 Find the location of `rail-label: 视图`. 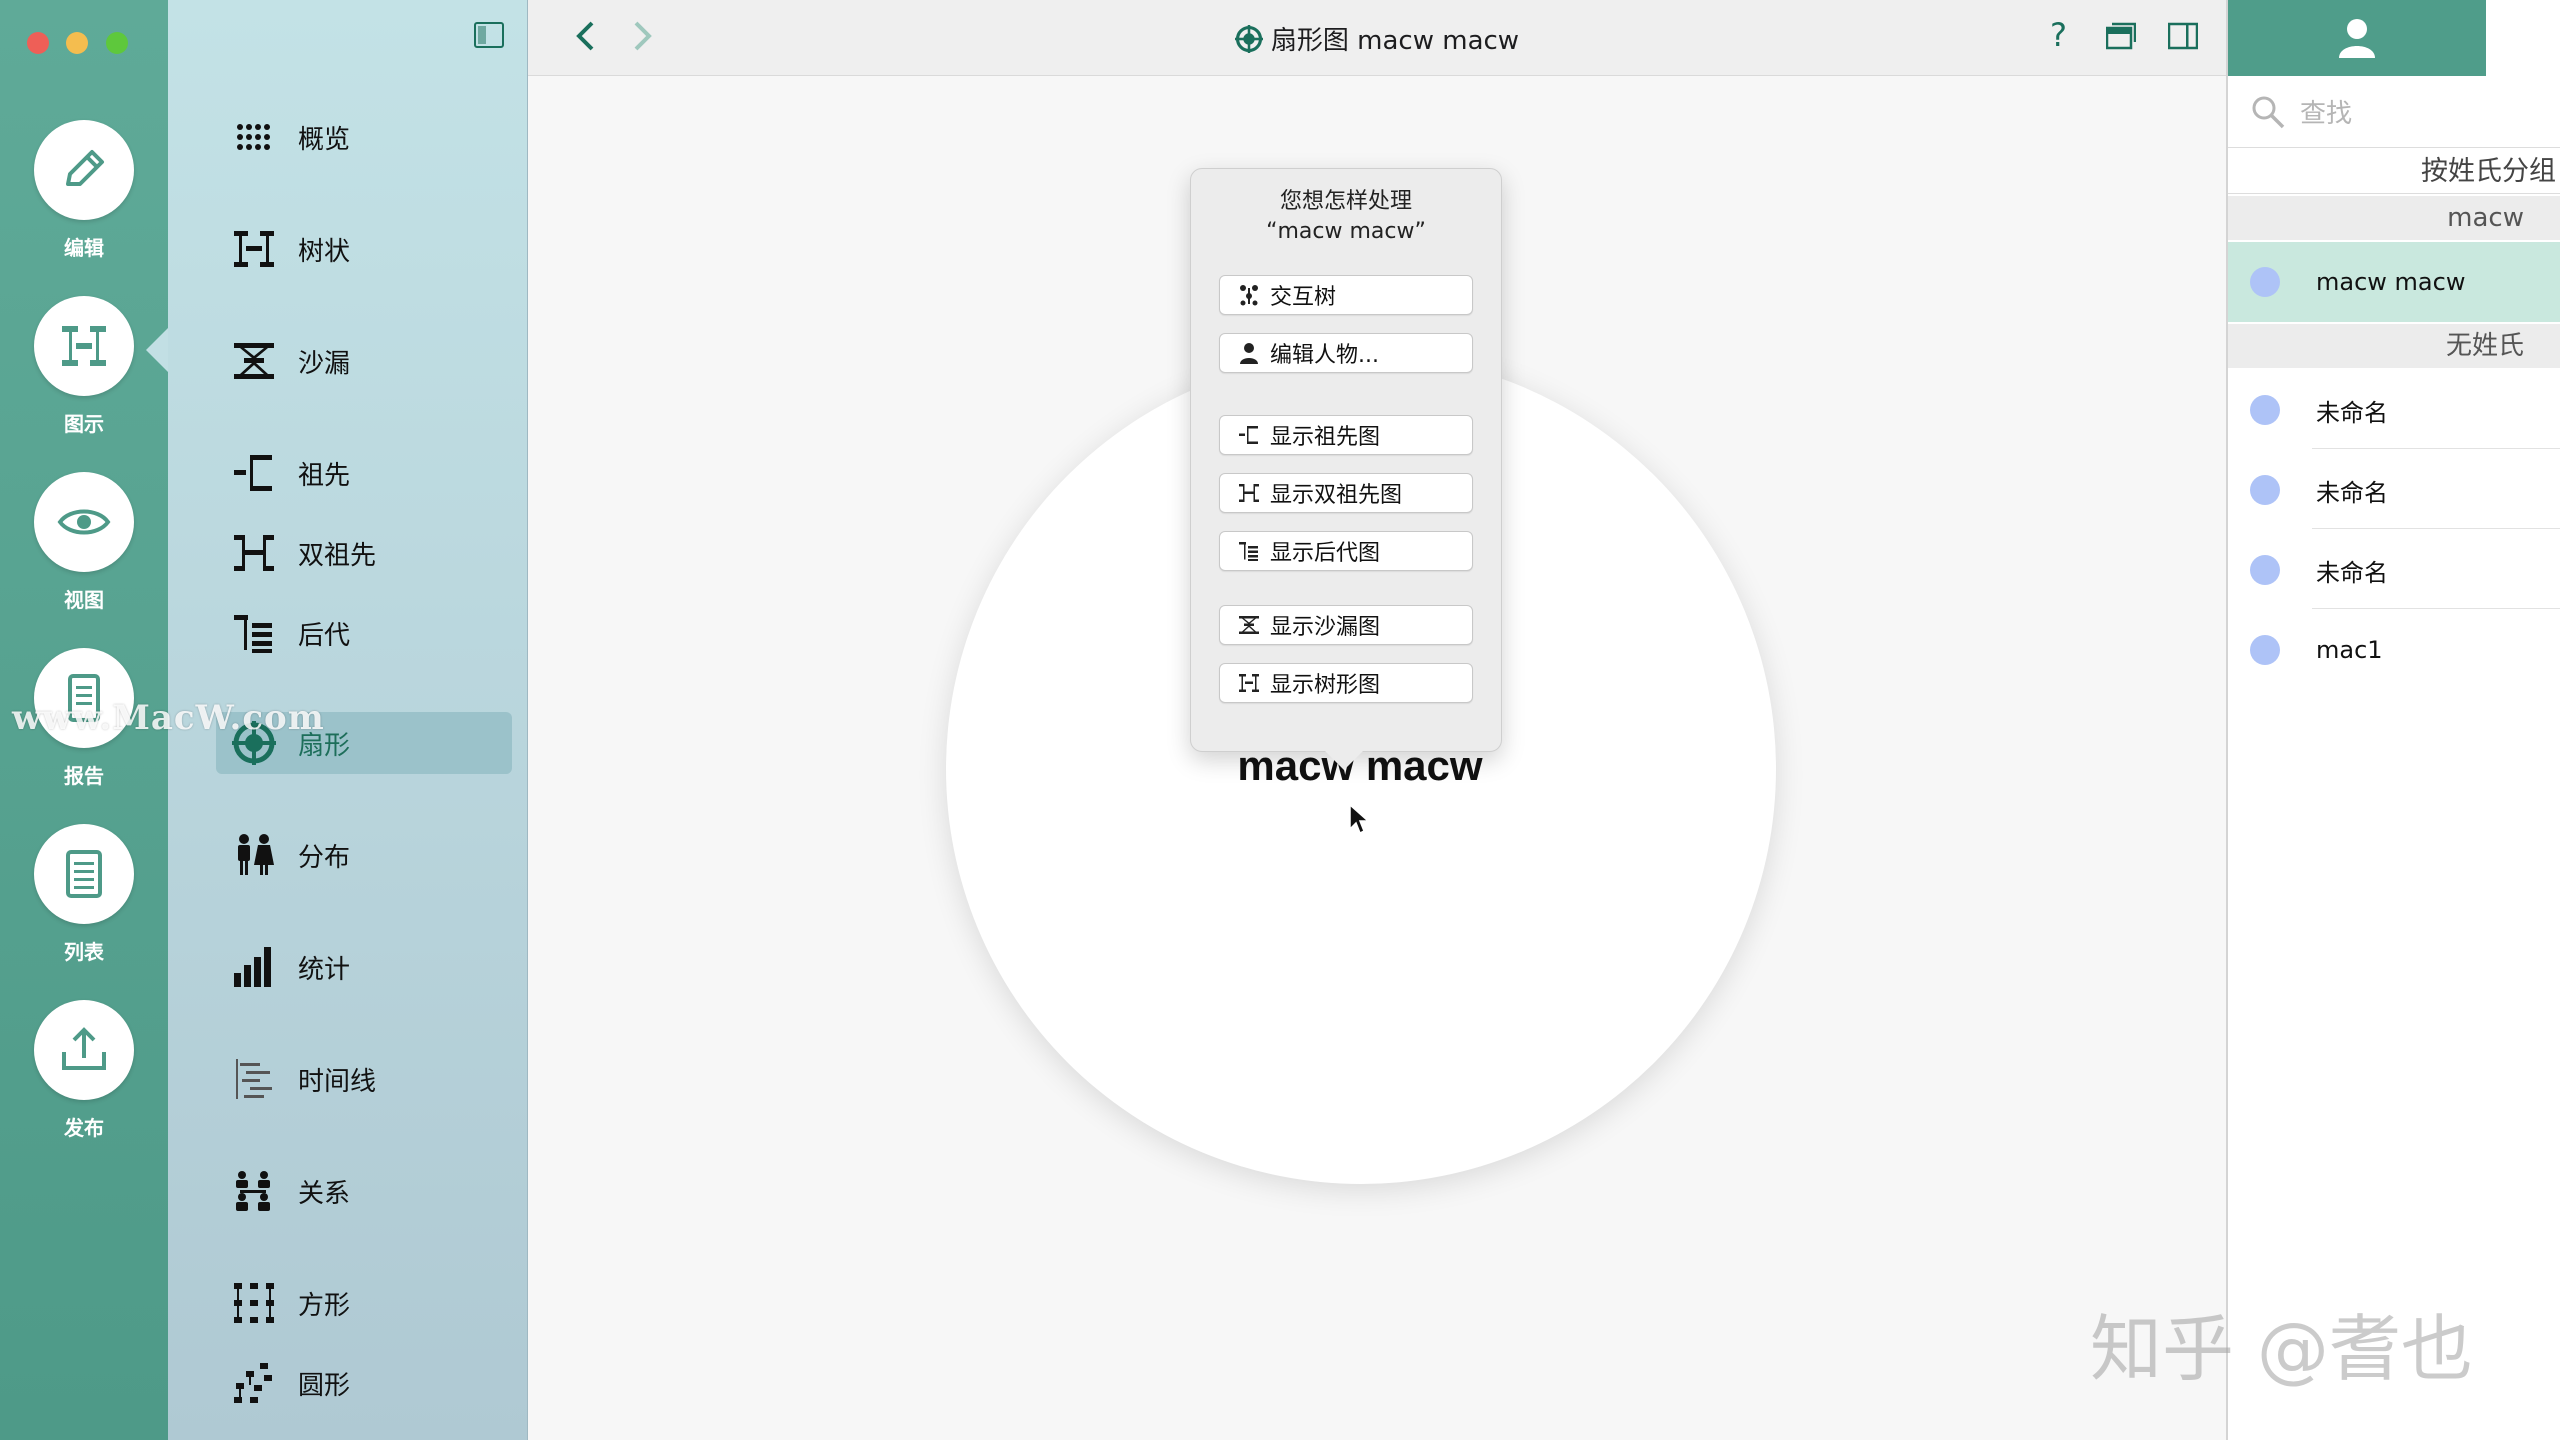

rail-label: 视图 is located at coordinates (84, 600).